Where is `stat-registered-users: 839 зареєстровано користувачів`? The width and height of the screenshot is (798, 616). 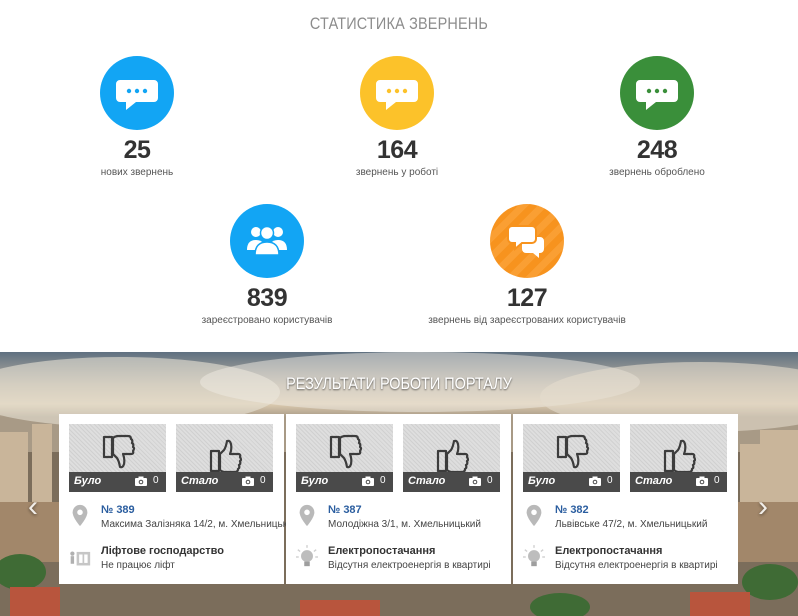 stat-registered-users: 839 зареєстровано користувачів is located at coordinates (267, 265).